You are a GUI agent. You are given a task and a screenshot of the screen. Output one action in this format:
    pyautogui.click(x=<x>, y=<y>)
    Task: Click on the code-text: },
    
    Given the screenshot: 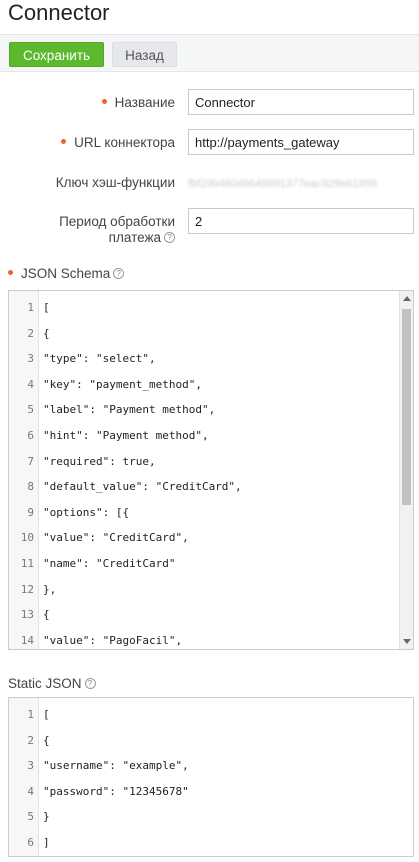 What is the action you would take?
    pyautogui.click(x=49, y=589)
    